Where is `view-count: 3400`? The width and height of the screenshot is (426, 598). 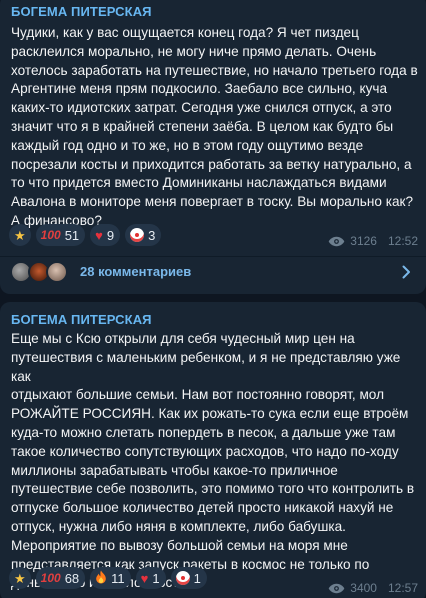 view-count: 3400 is located at coordinates (363, 588).